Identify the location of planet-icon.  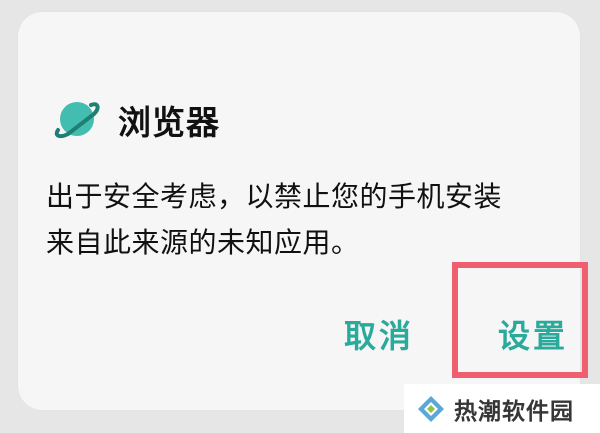
(77, 120).